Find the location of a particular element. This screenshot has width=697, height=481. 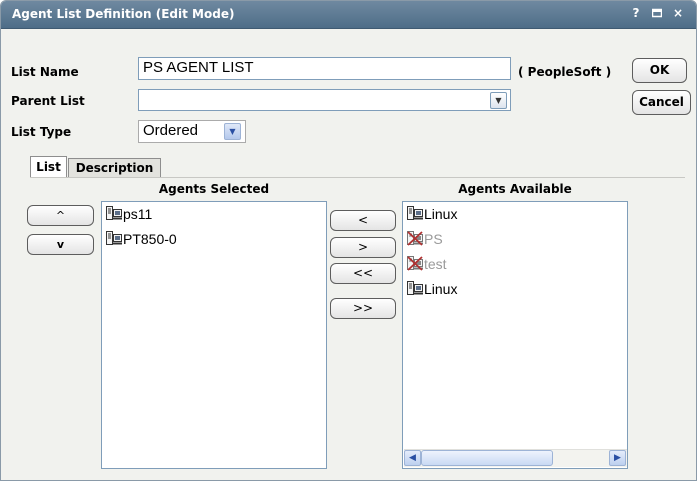

remove-all-button: >> is located at coordinates (363, 308).